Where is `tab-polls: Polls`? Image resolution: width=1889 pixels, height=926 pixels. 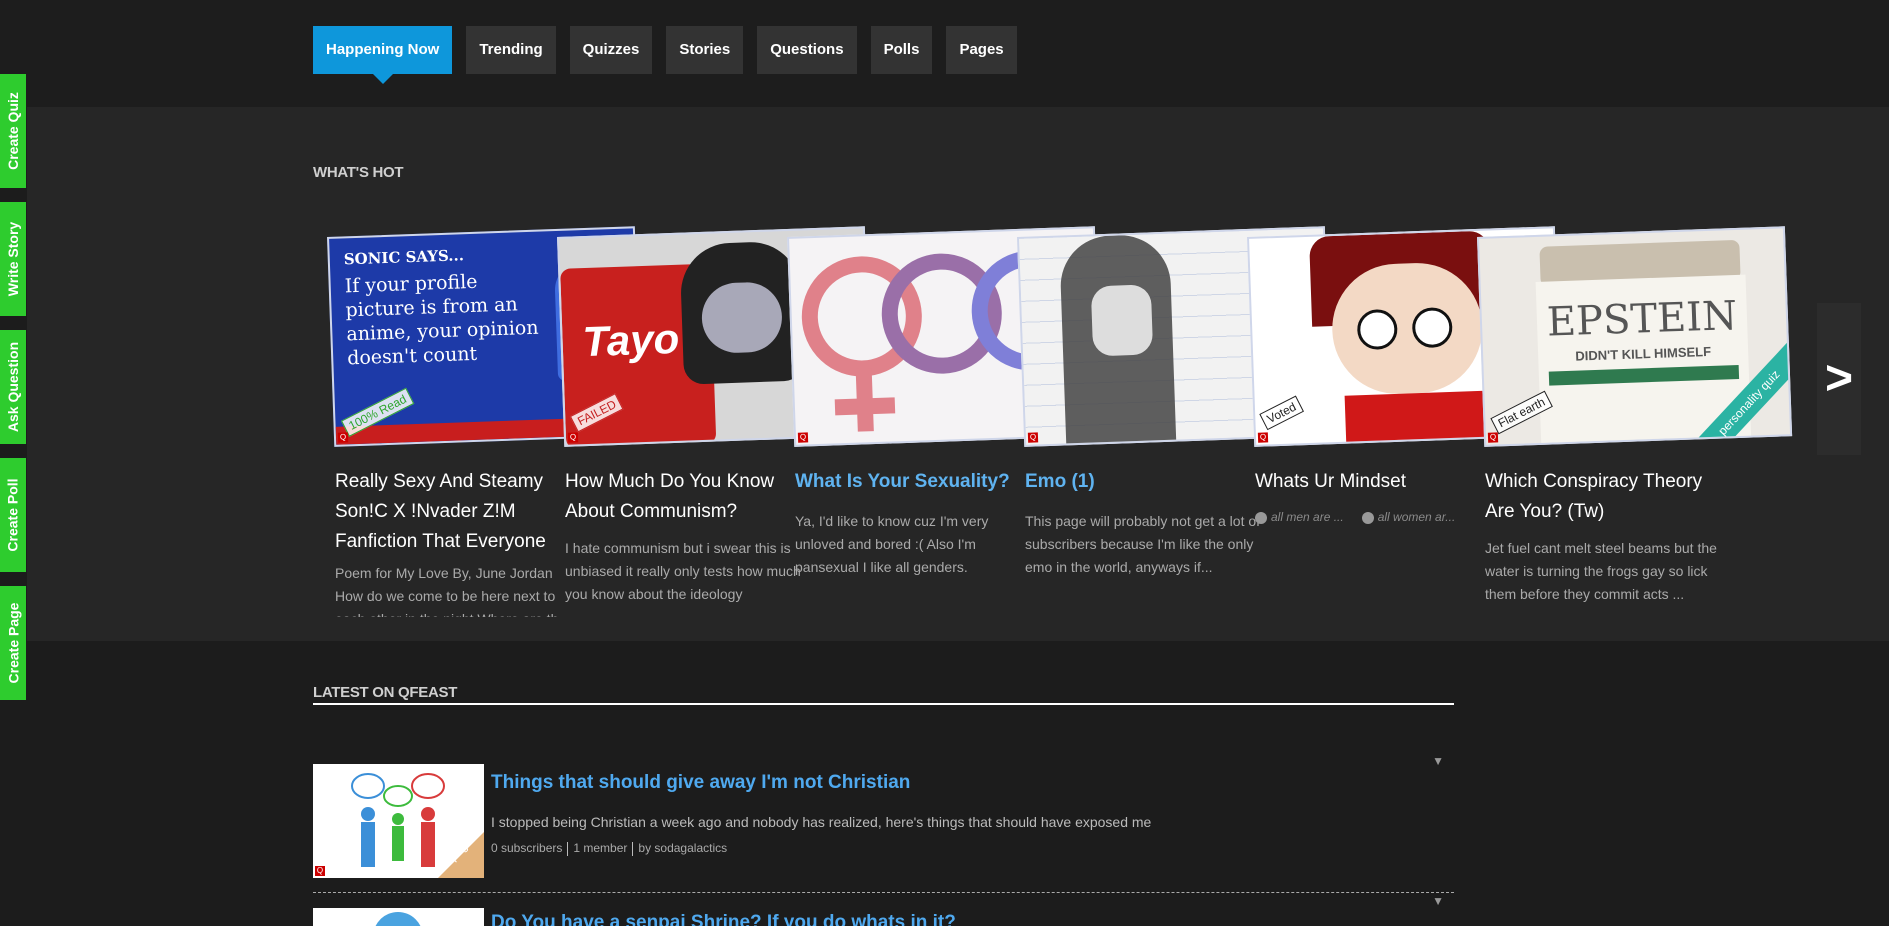
tab-polls: Polls is located at coordinates (901, 50).